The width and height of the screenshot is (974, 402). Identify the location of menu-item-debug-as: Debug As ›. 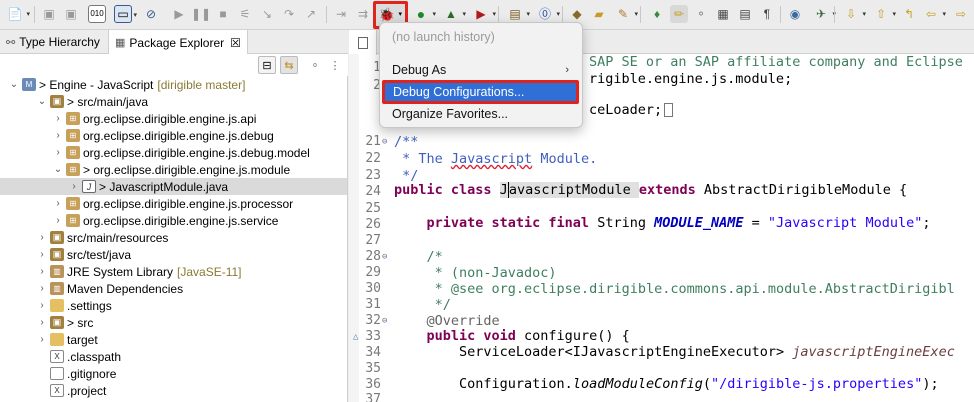
(481, 70).